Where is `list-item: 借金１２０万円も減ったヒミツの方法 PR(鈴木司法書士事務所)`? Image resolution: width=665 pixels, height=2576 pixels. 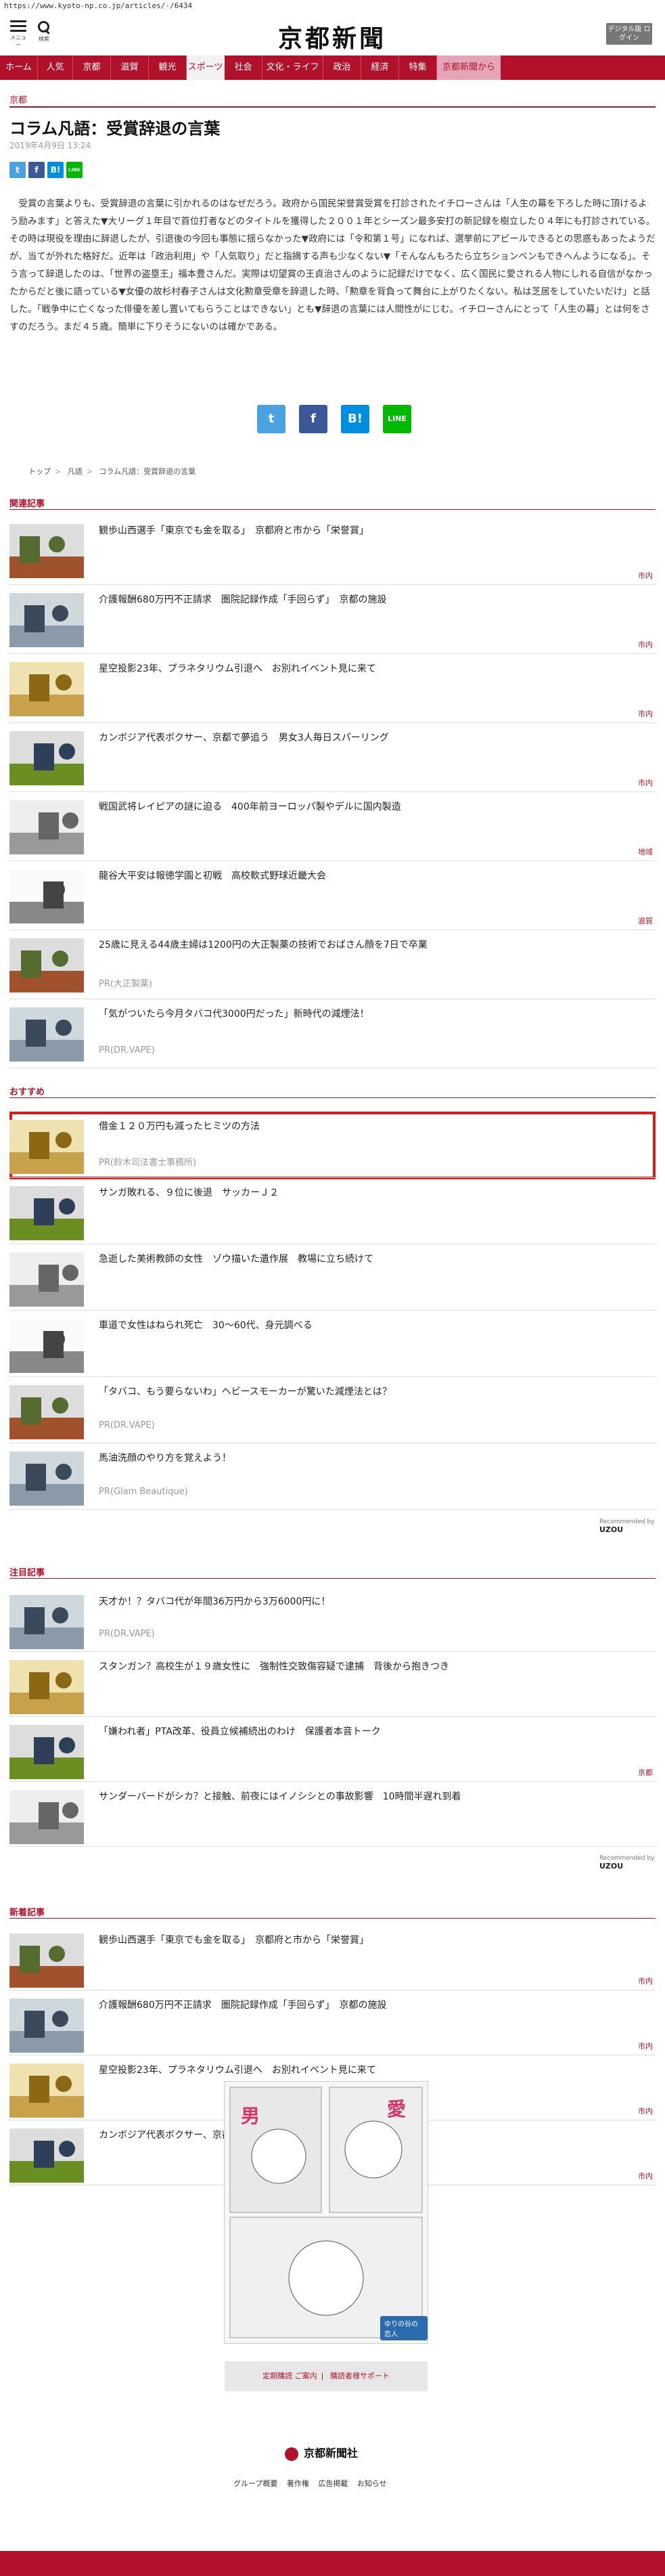
list-item: 借金１２０万円も減ったヒミツの方法 PR(鈴木司法書士事務所) is located at coordinates (332, 1147).